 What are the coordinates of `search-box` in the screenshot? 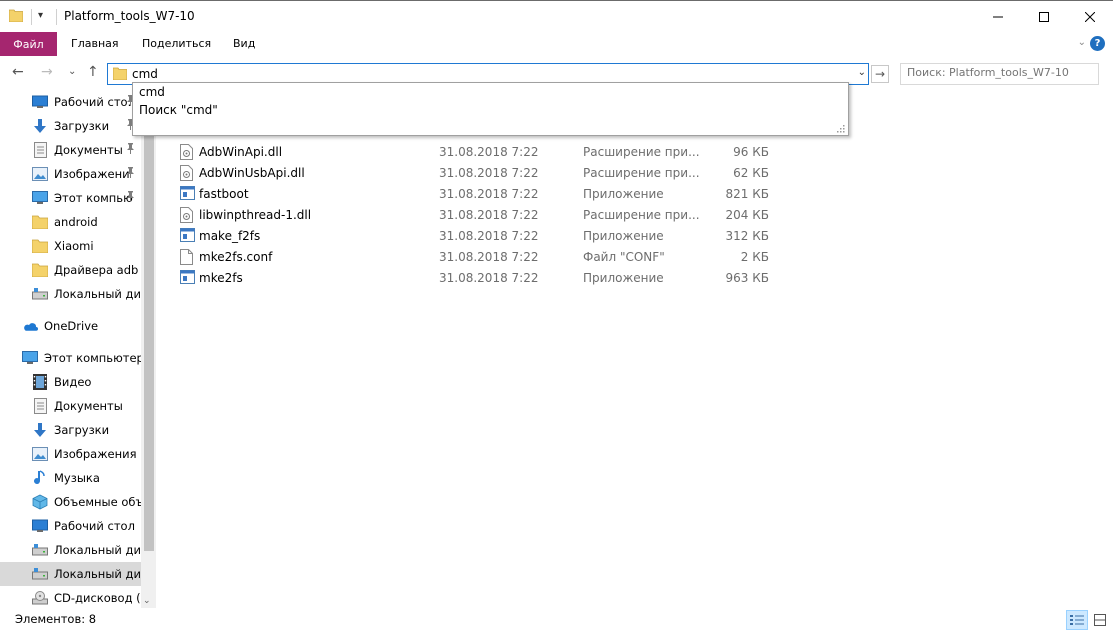 It's located at (999, 74).